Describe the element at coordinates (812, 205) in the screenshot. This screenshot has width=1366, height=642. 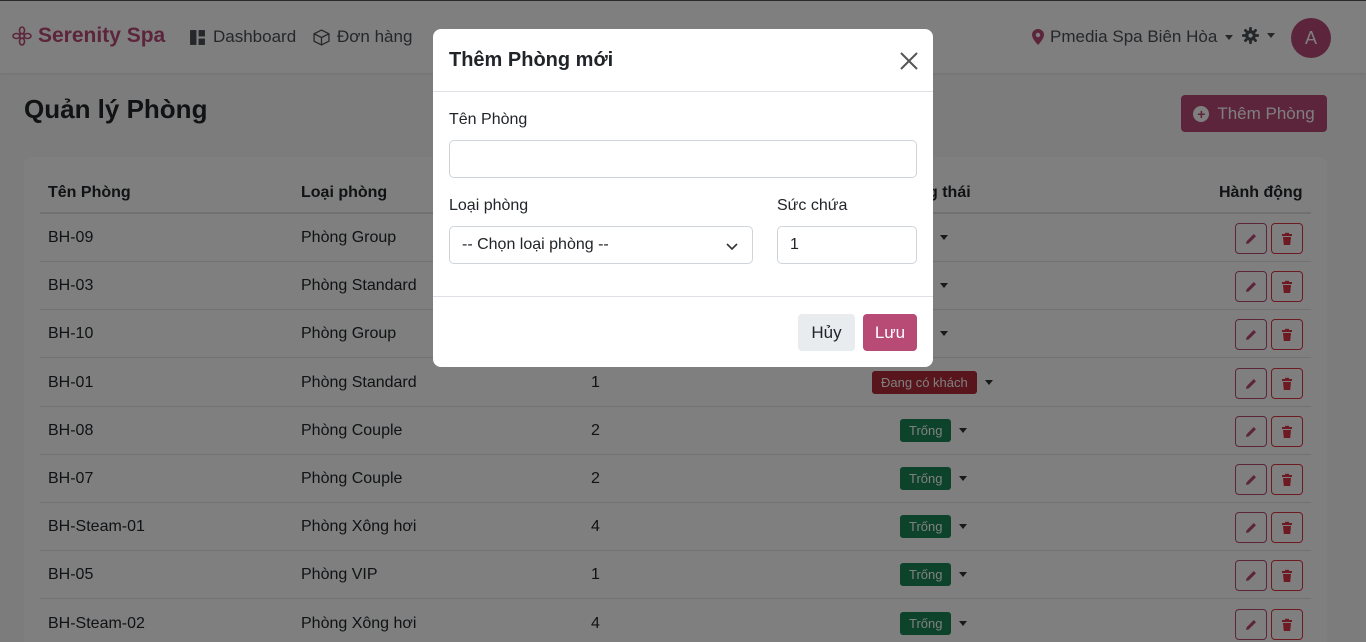
I see `capacity-label: Sức chứa` at that location.